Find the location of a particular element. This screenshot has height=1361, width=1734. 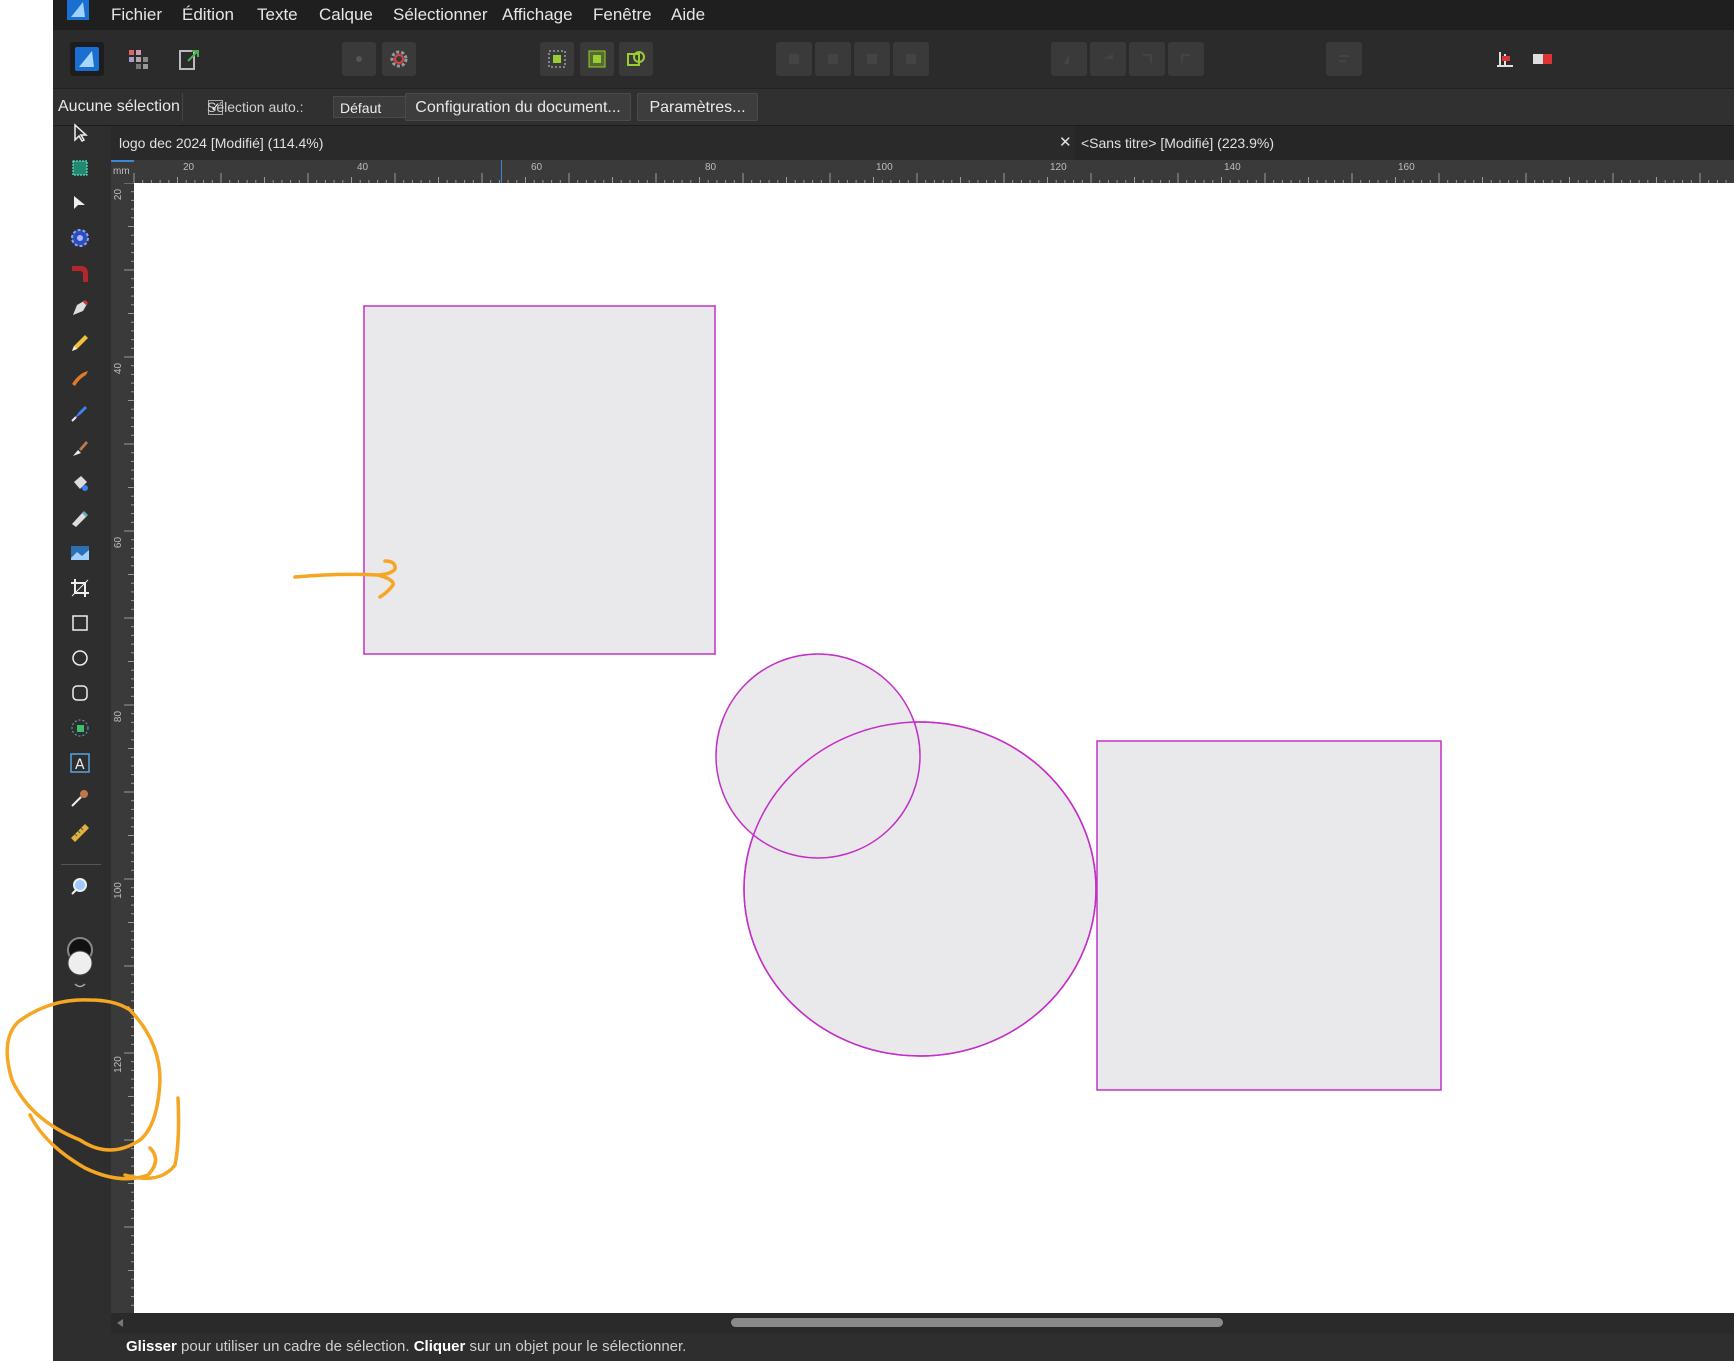

snapping-bounds-button is located at coordinates (597, 59).